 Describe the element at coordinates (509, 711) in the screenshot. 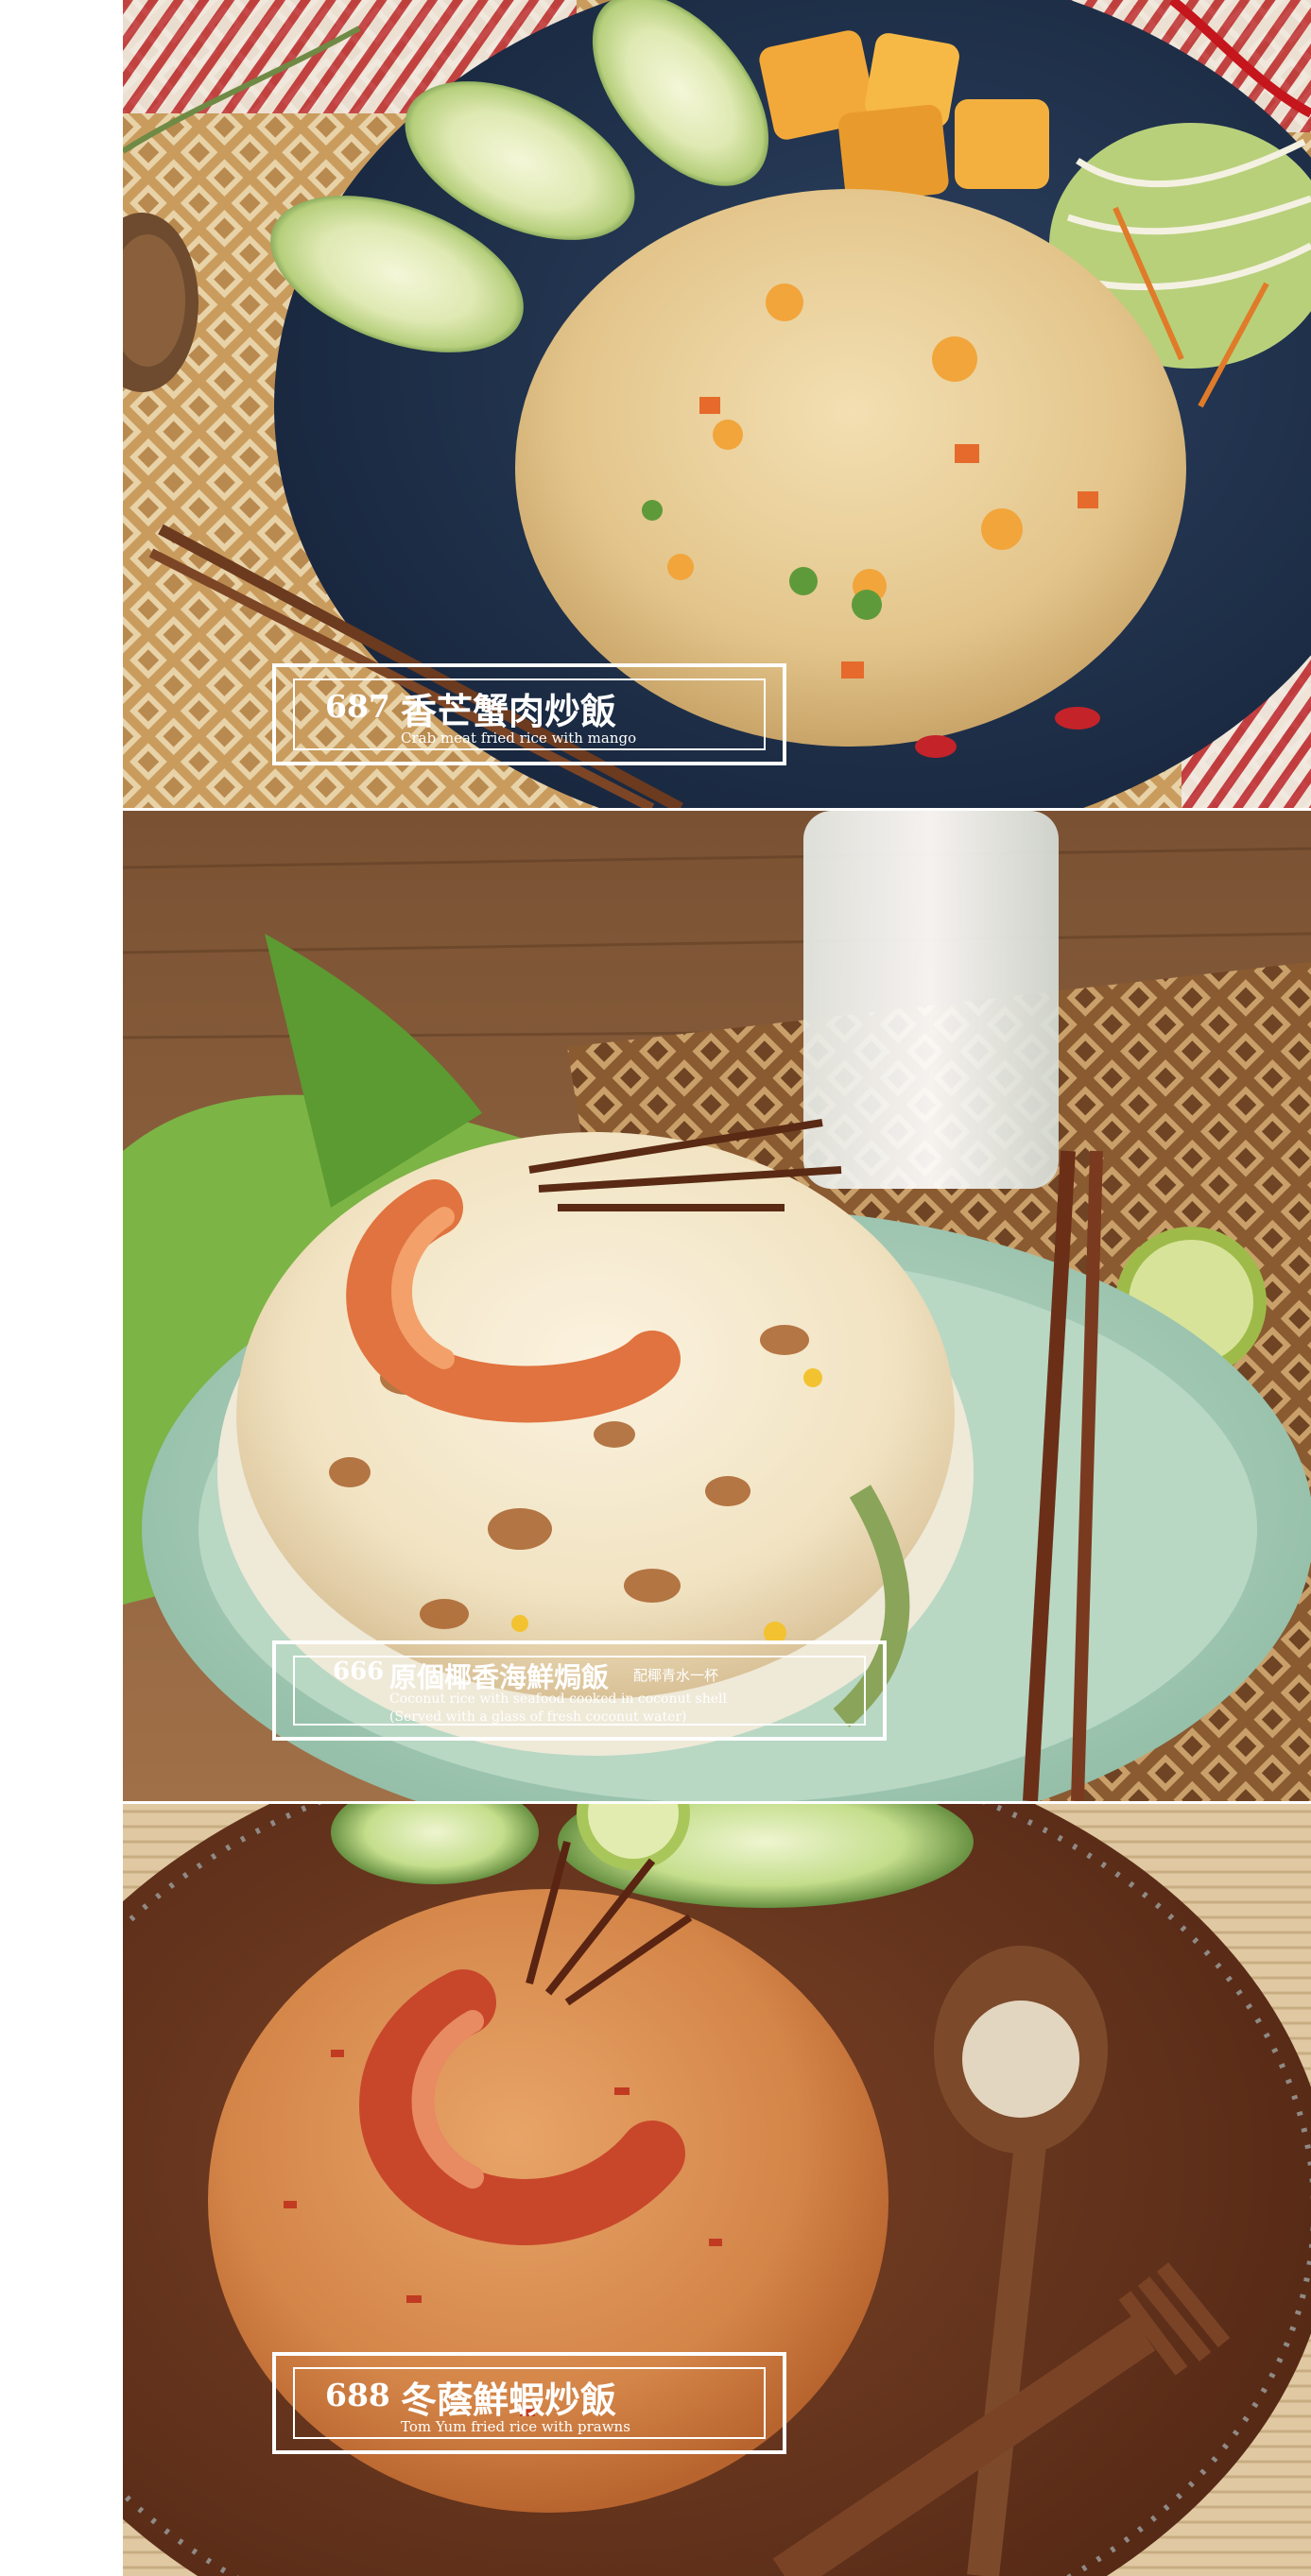

I see `dish-name-zh: 香芒蟹肉炒飯` at that location.